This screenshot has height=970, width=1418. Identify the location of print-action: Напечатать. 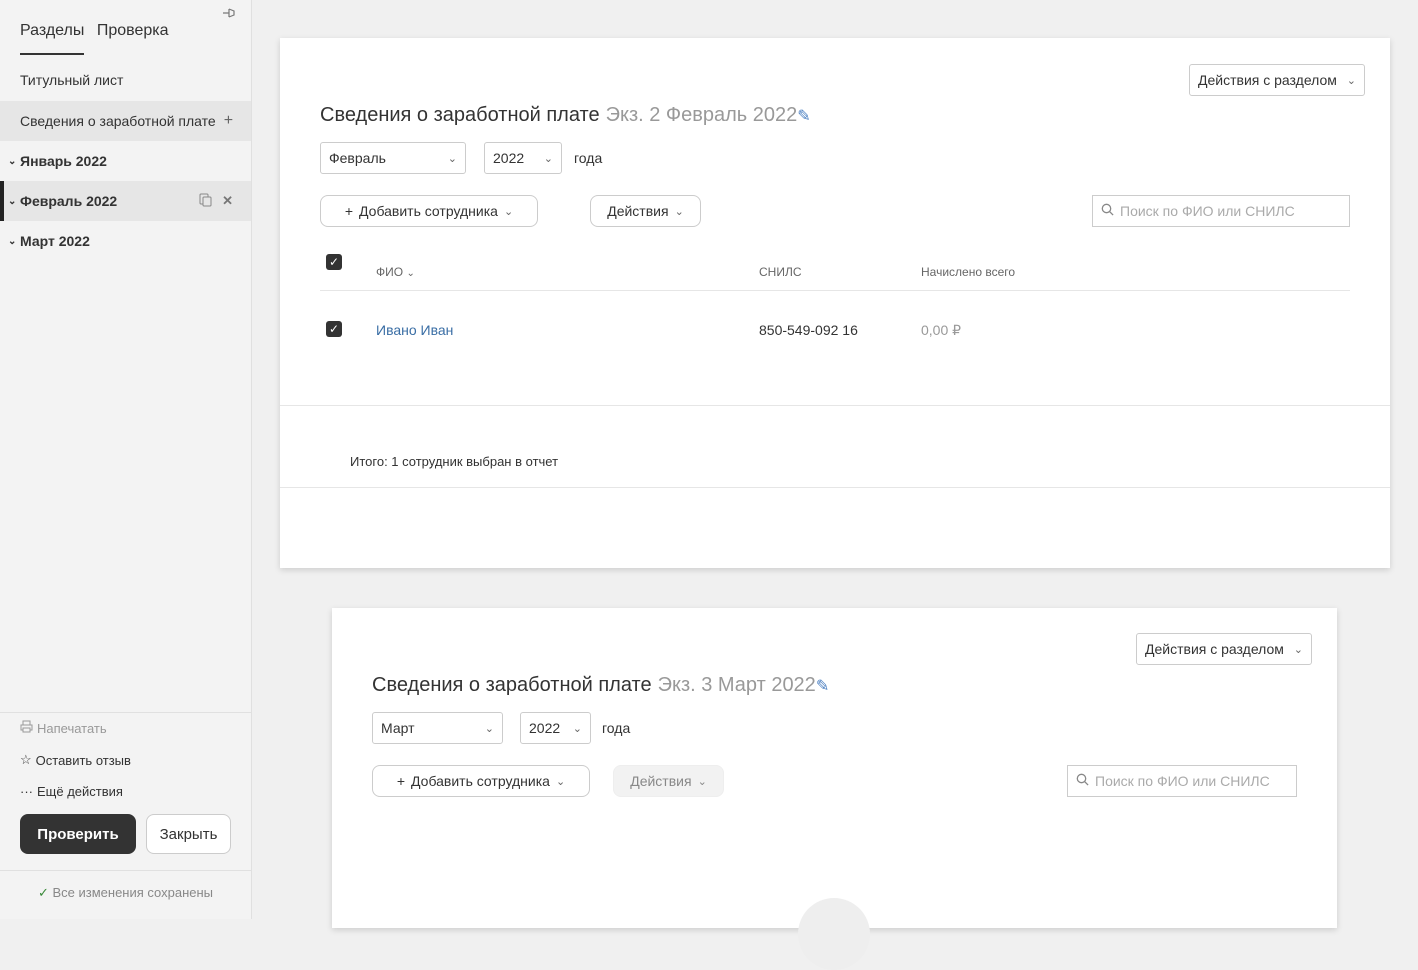
(63, 728).